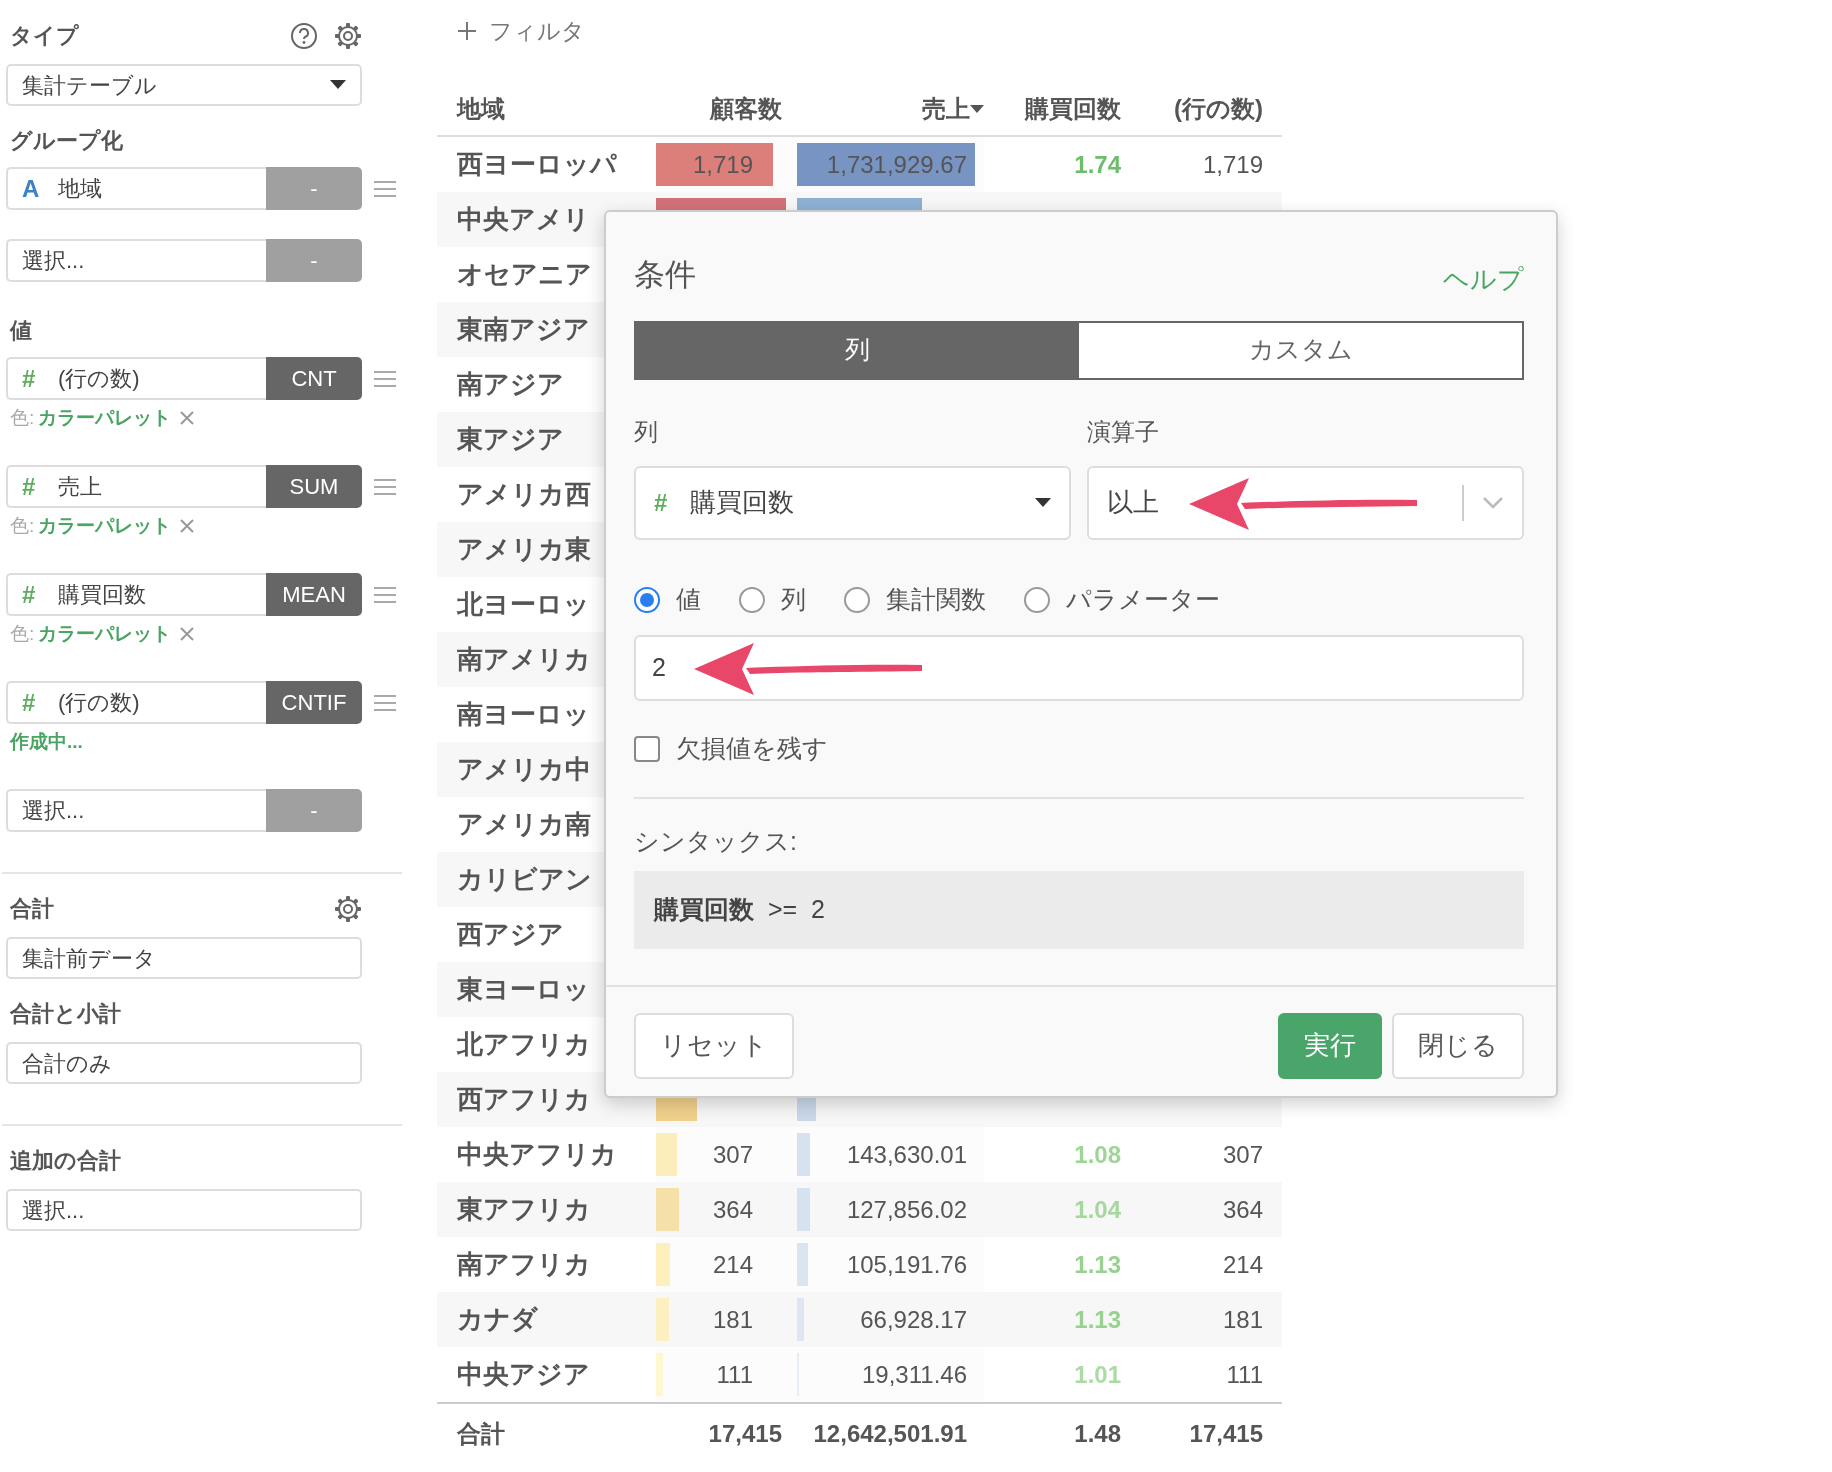 This screenshot has width=1832, height=1472. What do you see at coordinates (1305, 502) in the screenshot?
I see `operator-dropdown: 以上` at bounding box center [1305, 502].